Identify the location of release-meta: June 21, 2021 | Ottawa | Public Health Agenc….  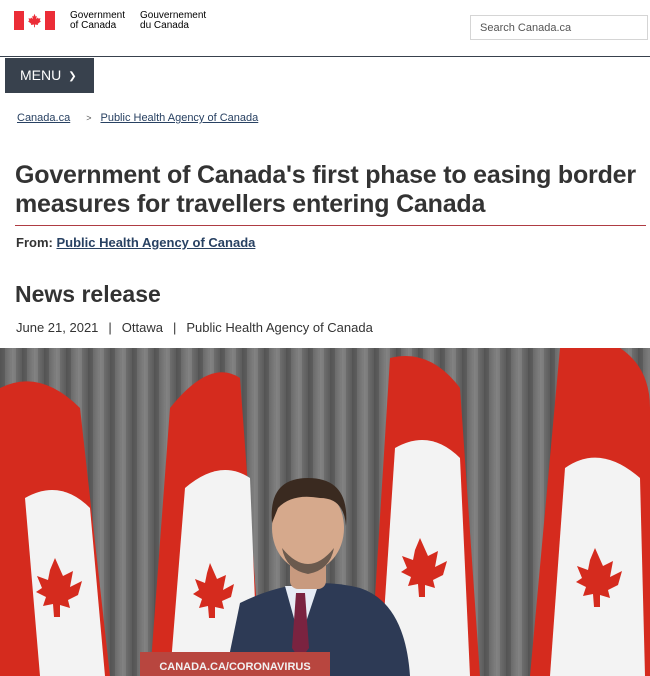
(194, 327).